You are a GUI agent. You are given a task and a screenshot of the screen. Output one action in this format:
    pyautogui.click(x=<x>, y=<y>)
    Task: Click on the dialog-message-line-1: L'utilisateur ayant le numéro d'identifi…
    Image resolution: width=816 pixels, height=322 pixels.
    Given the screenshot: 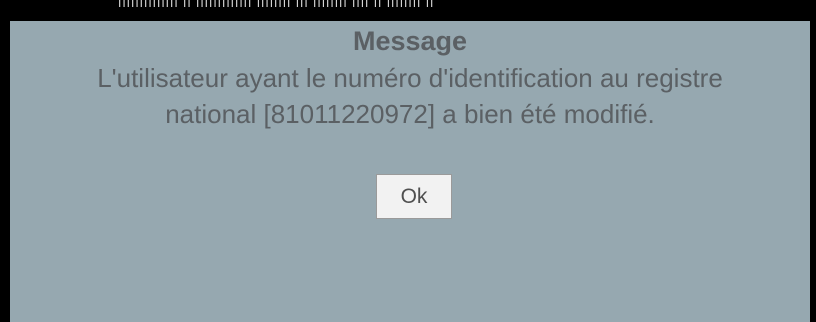 What is the action you would take?
    pyautogui.click(x=410, y=78)
    